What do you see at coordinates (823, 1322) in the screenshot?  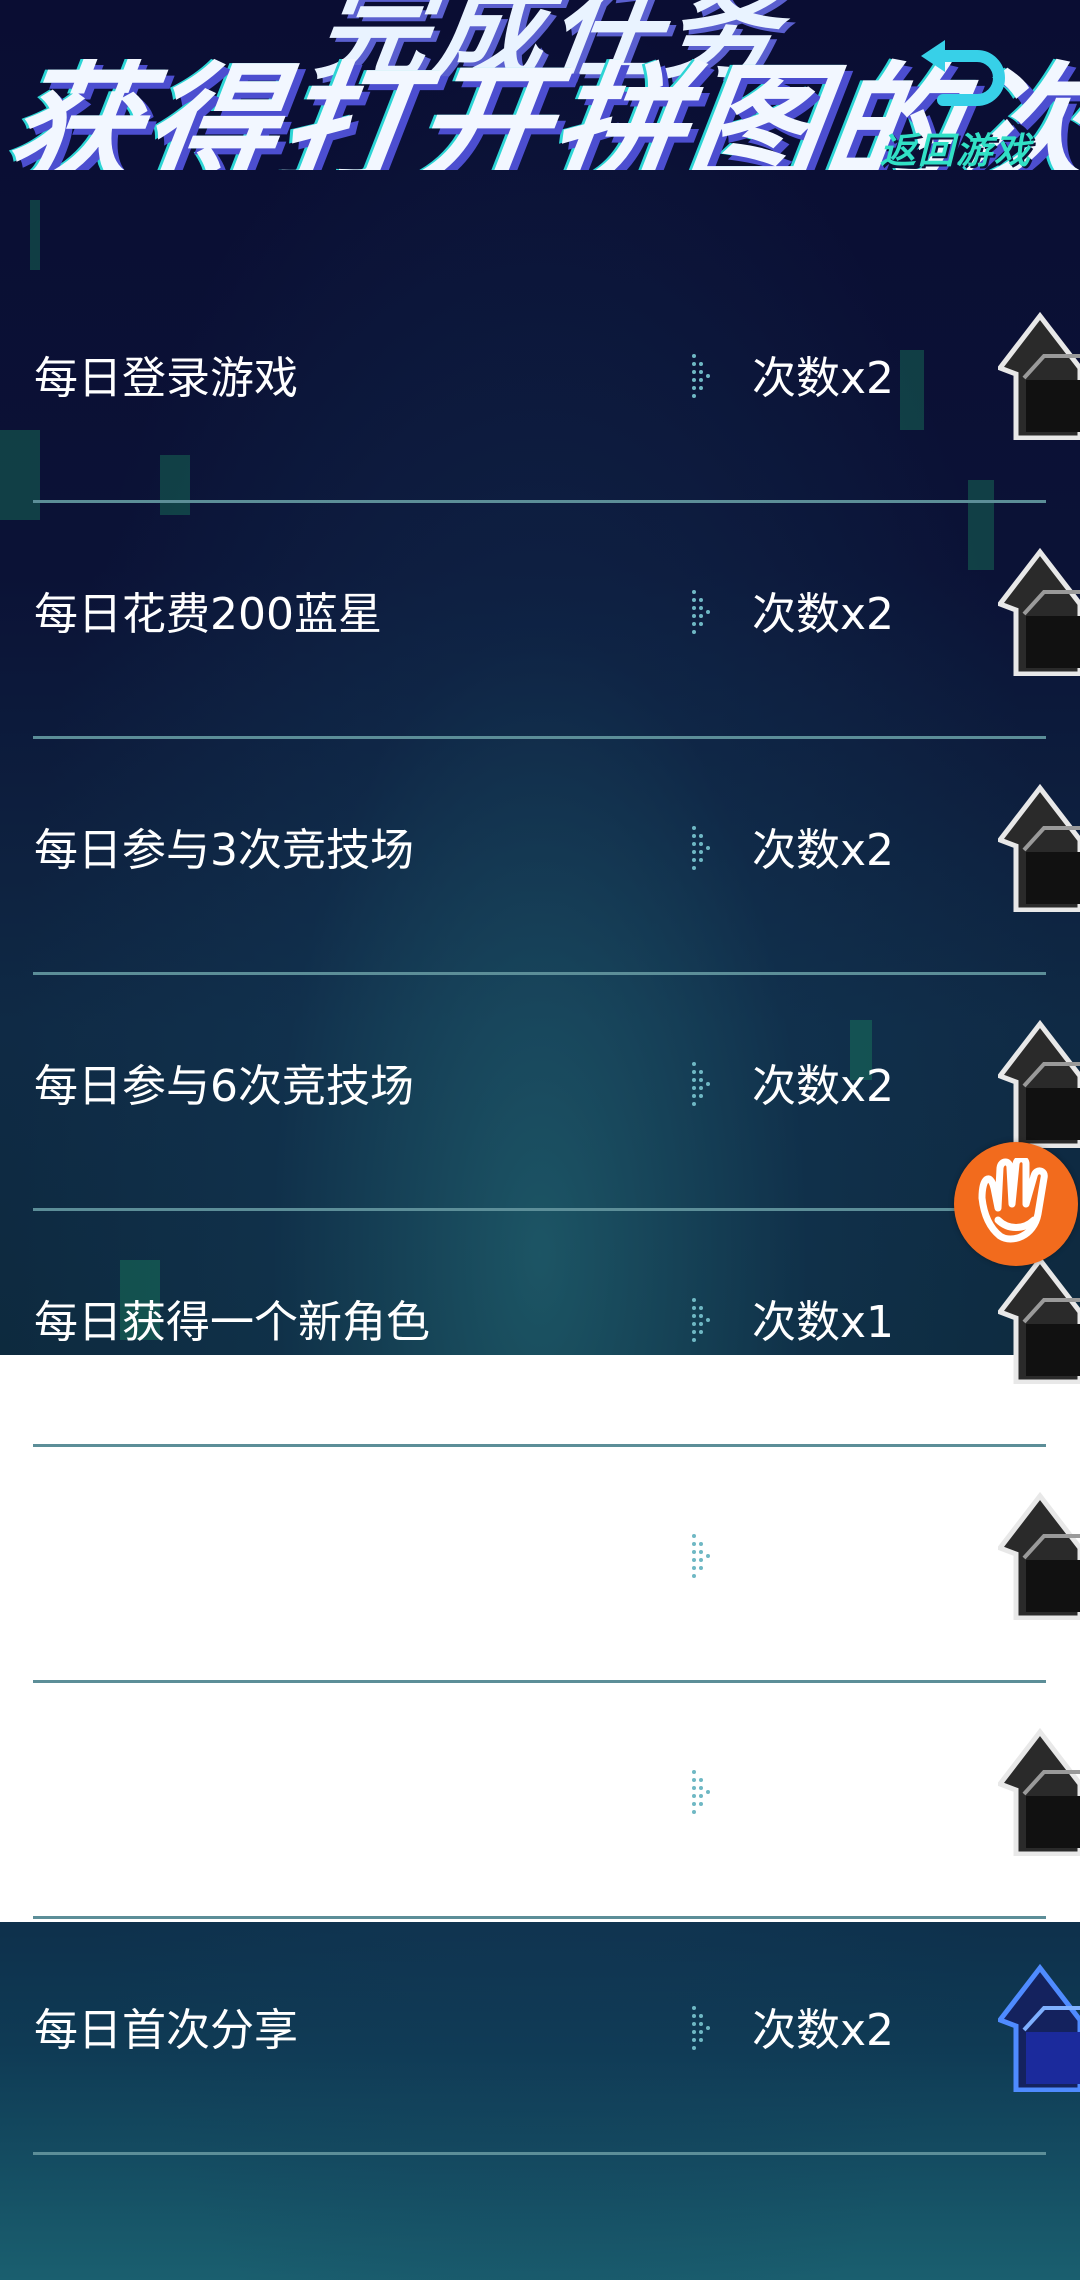 I see `task-reward: 次数x1` at bounding box center [823, 1322].